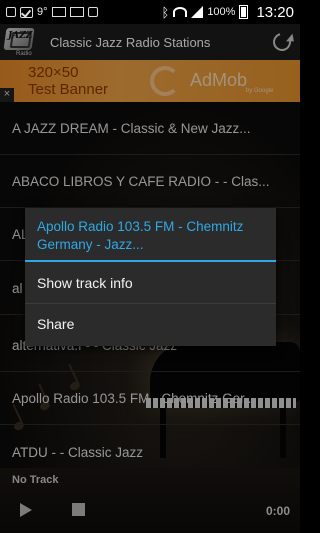 This screenshot has width=320, height=533. I want to click on logo-text: JAZZ, so click(20, 36).